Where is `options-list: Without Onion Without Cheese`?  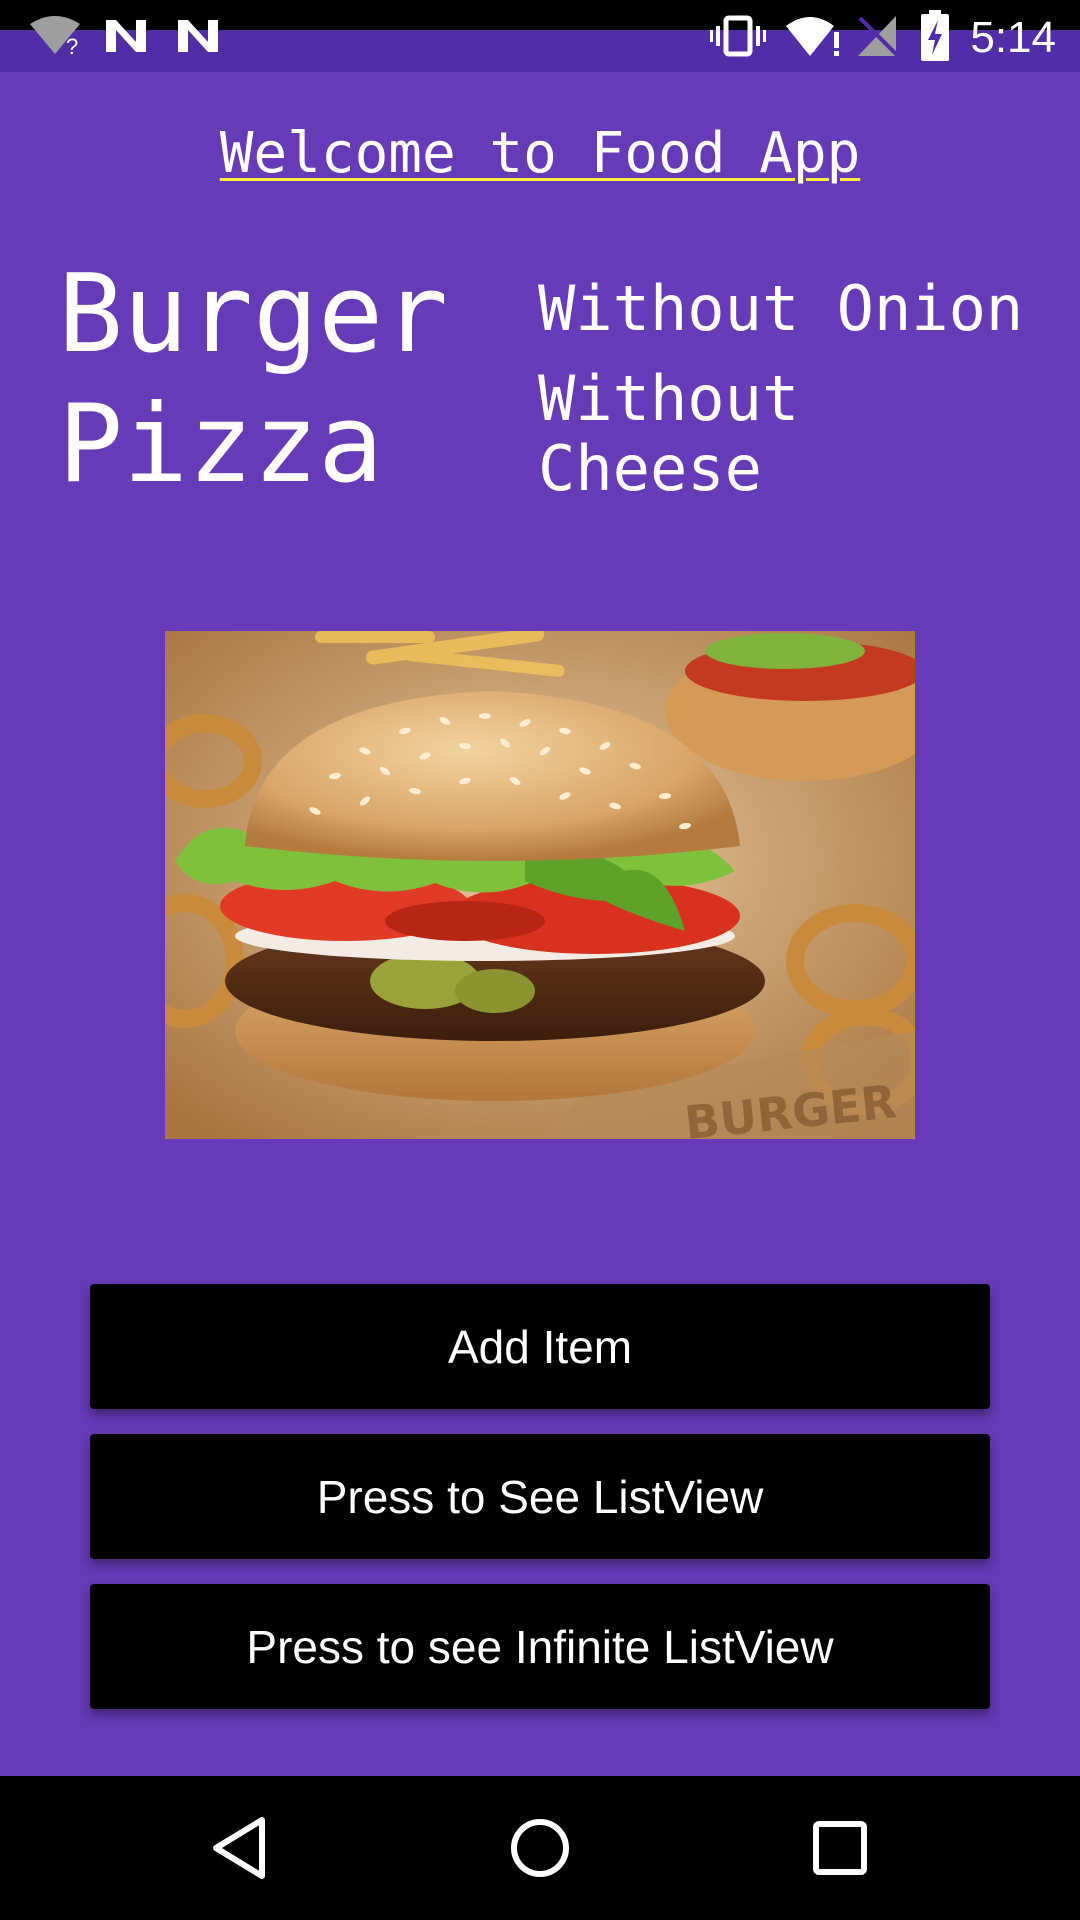
options-list: Without Onion Without Cheese is located at coordinates (788, 389).